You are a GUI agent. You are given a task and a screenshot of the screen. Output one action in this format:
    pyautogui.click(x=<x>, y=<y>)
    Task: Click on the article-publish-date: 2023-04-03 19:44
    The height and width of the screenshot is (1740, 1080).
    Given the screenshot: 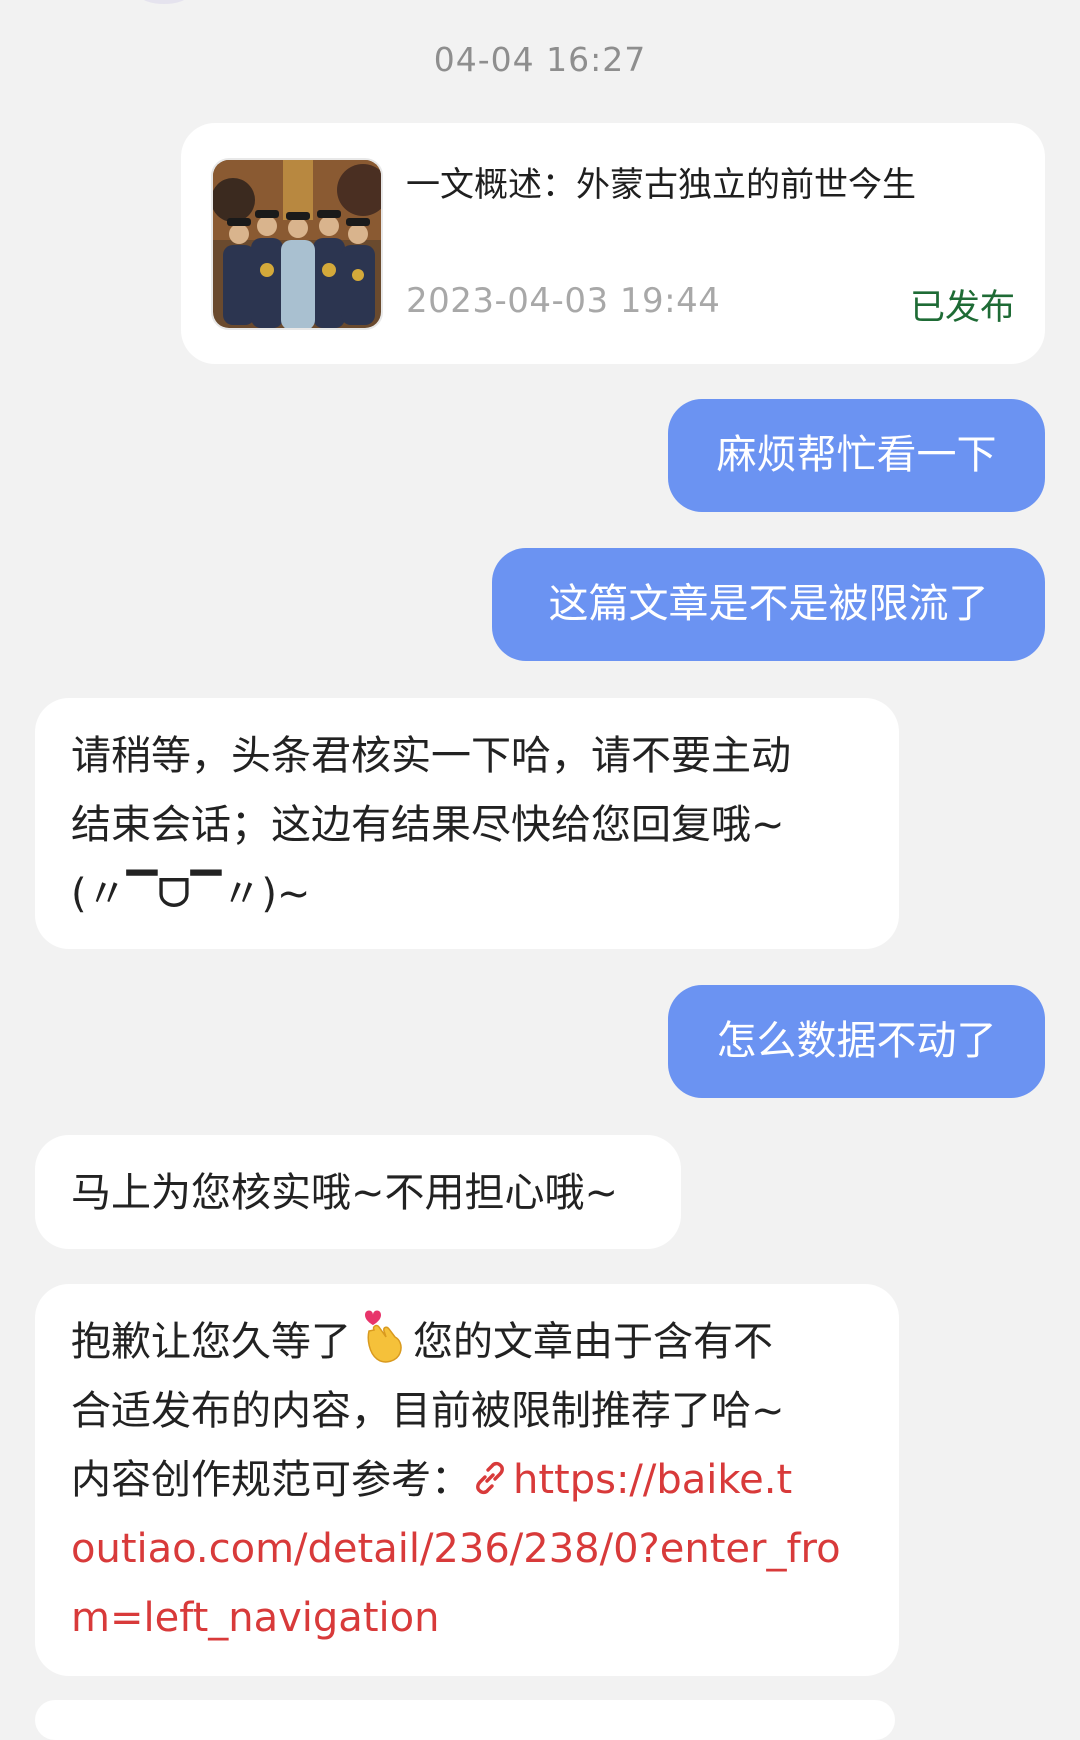 What is the action you would take?
    pyautogui.click(x=563, y=301)
    